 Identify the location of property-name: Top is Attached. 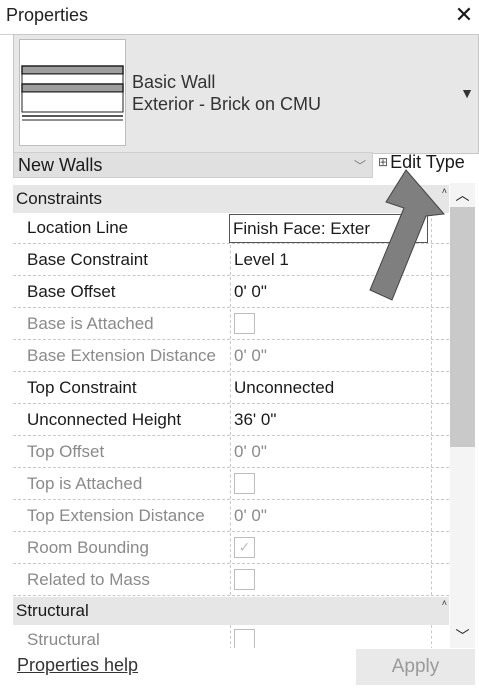
(85, 483).